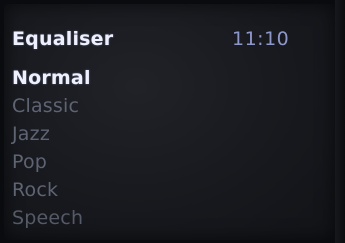  I want to click on device-edge, so click(340, 121).